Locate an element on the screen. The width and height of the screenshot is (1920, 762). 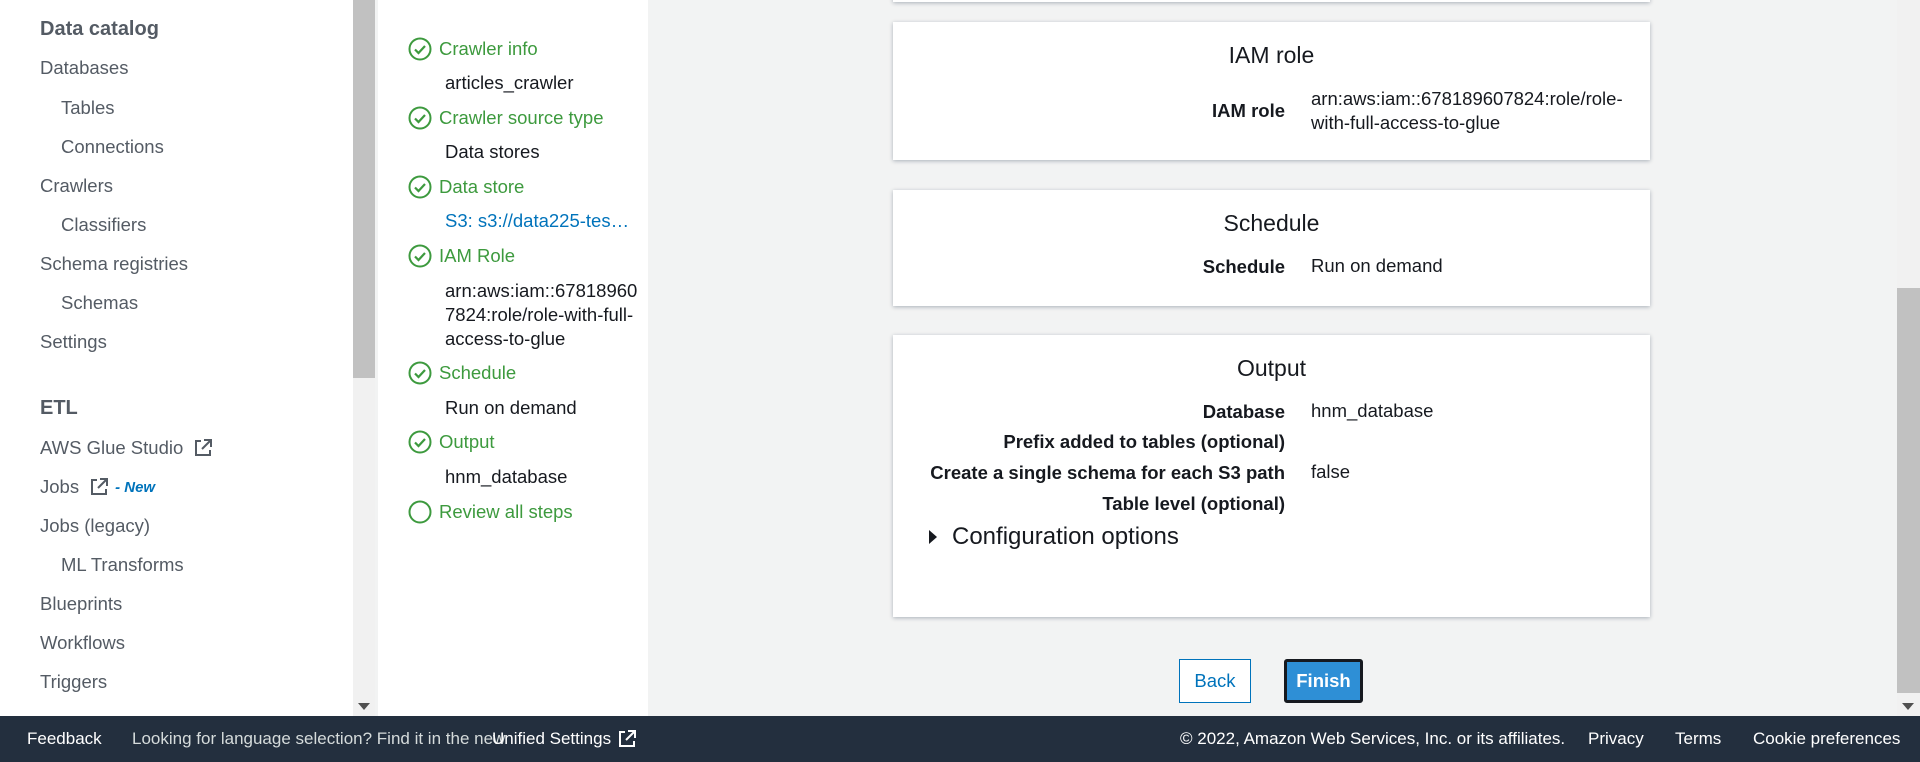
empty-circle-icon is located at coordinates (420, 512).